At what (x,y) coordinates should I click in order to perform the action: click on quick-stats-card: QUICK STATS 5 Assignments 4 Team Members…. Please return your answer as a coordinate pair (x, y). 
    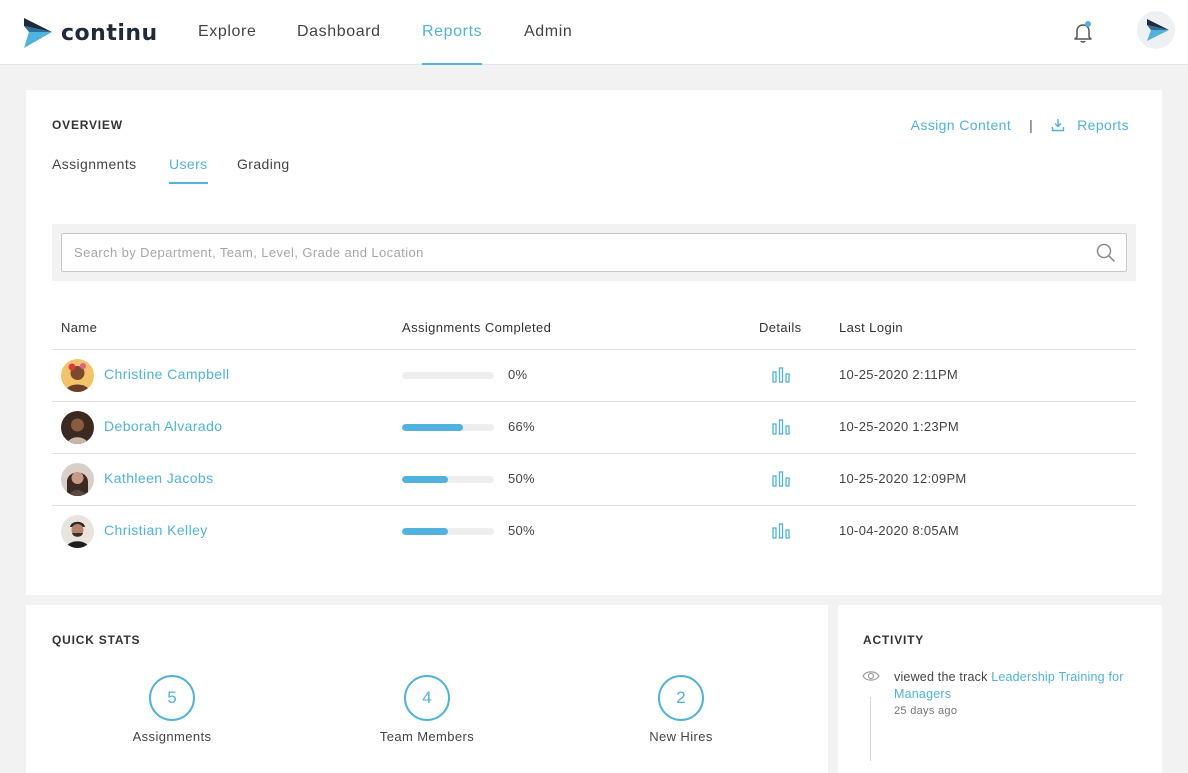
    Looking at the image, I should click on (427, 689).